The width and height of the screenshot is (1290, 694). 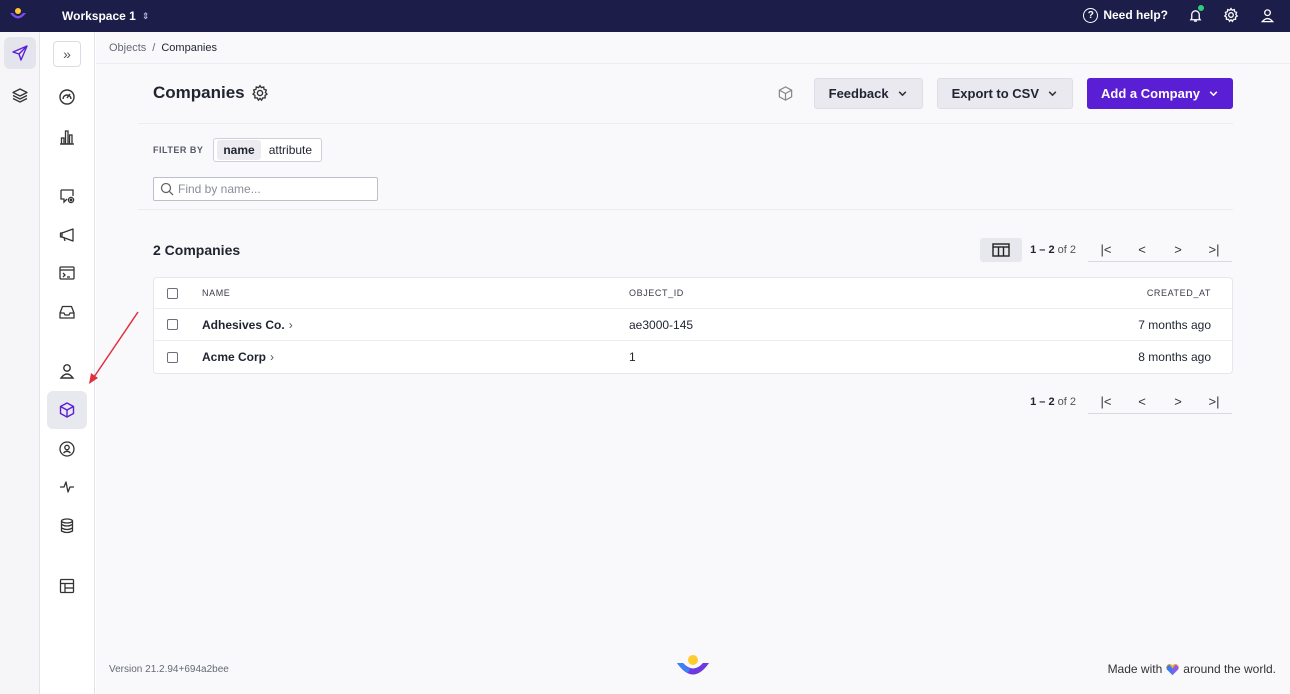 I want to click on columns-toggle-button, so click(x=1001, y=250).